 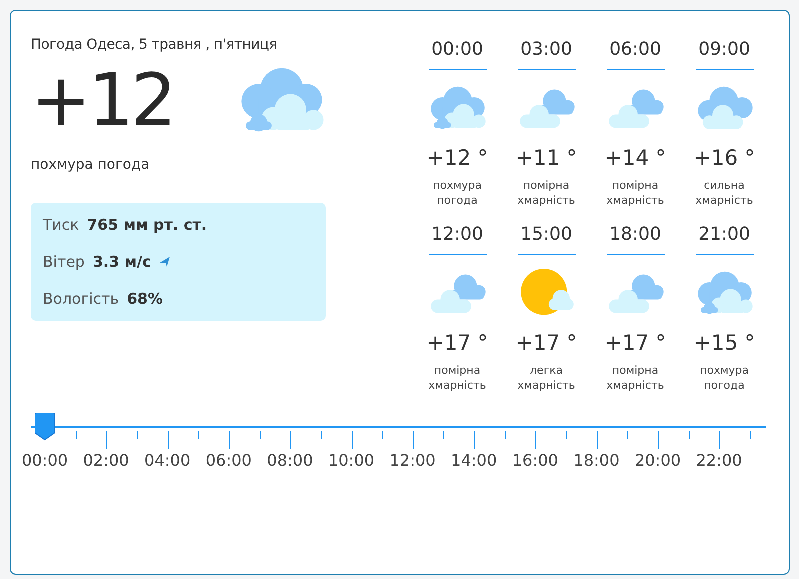 What do you see at coordinates (547, 53) in the screenshot?
I see `forecast-time: 03:00` at bounding box center [547, 53].